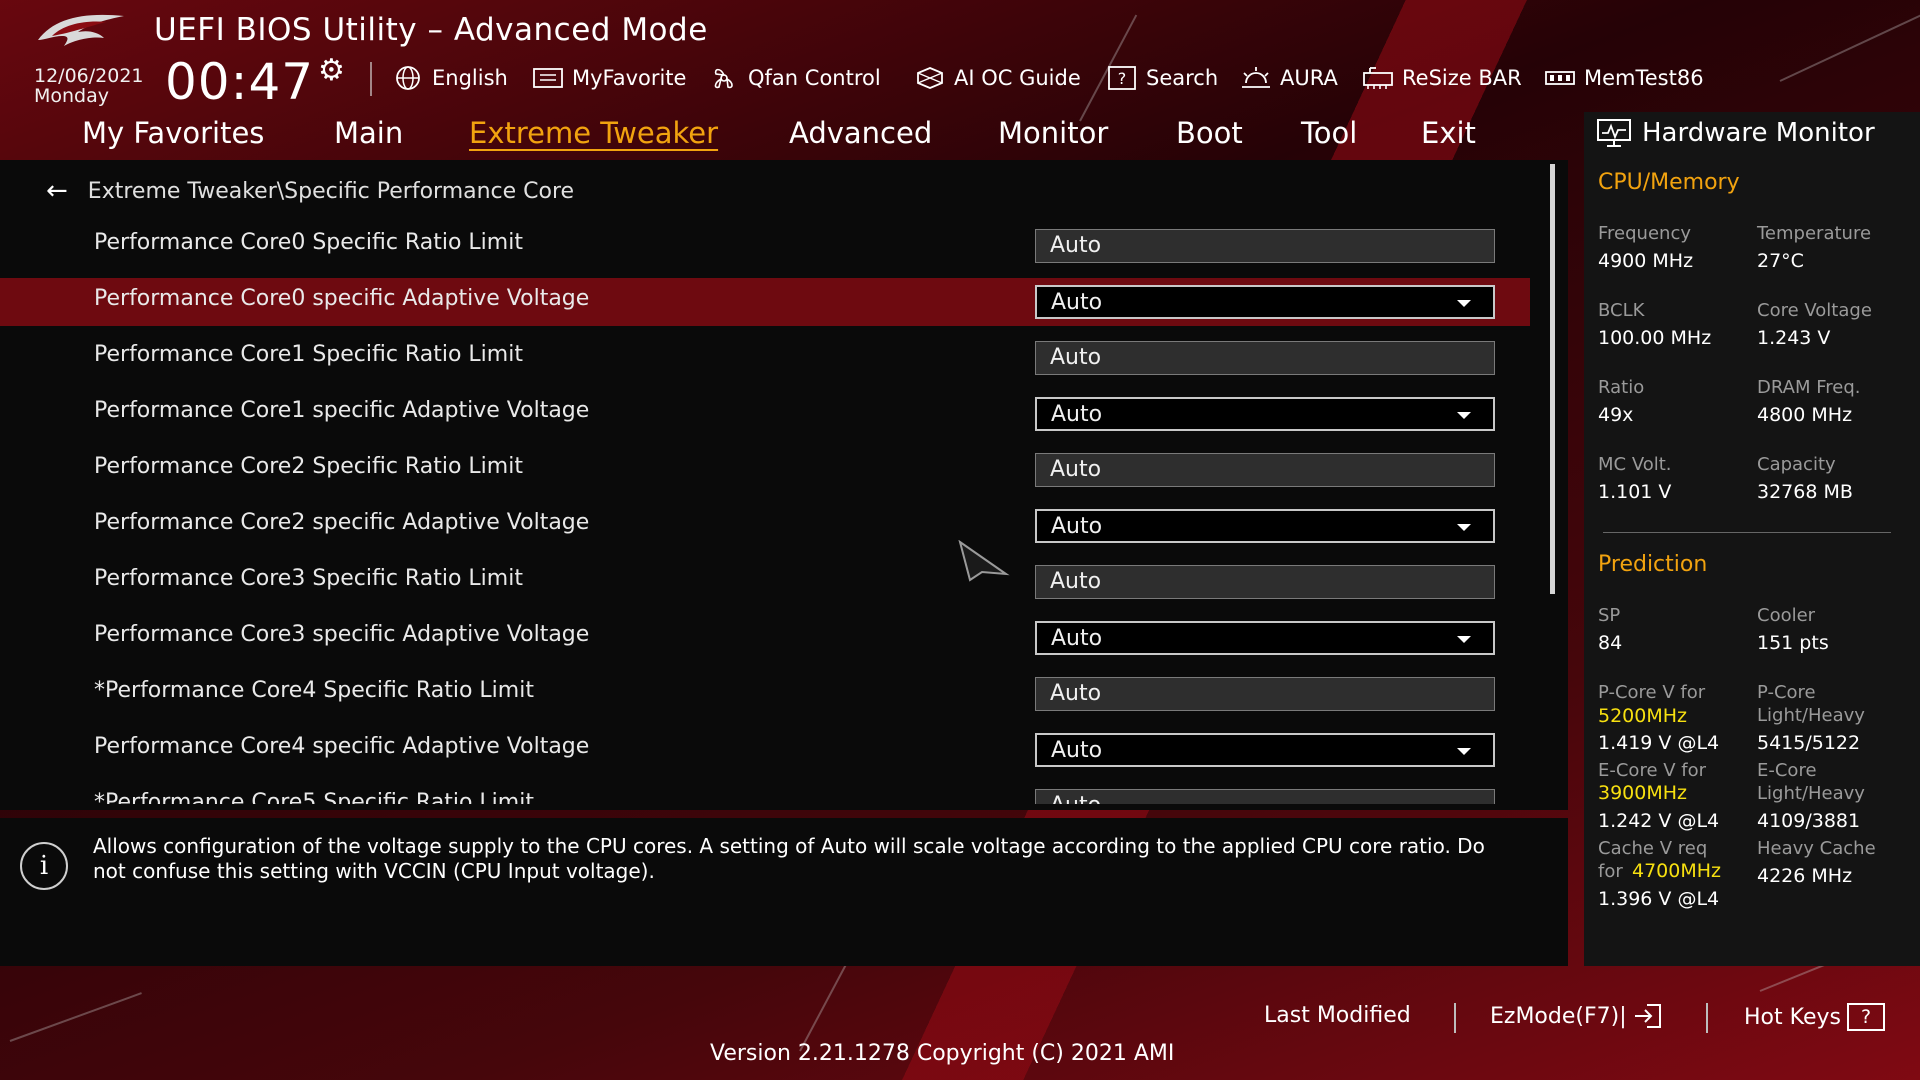 This screenshot has height=1080, width=1920. Describe the element at coordinates (308, 354) in the screenshot. I see `setting-label: Performance Core1 Specific Ratio Limit` at that location.